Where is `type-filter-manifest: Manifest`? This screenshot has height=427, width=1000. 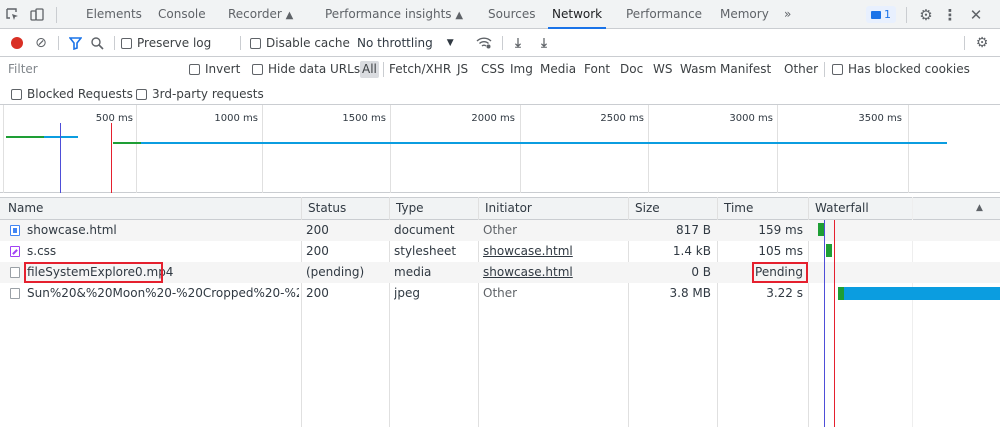
type-filter-manifest: Manifest is located at coordinates (745, 69).